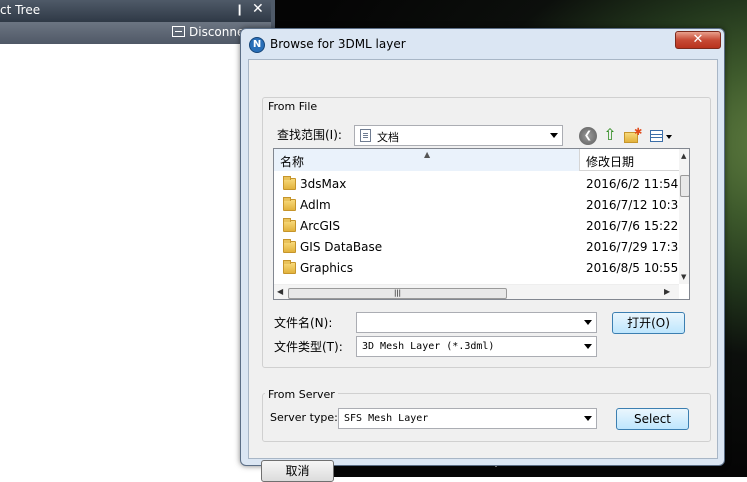  I want to click on dialog-title: Browse for 3DML layer, so click(338, 44).